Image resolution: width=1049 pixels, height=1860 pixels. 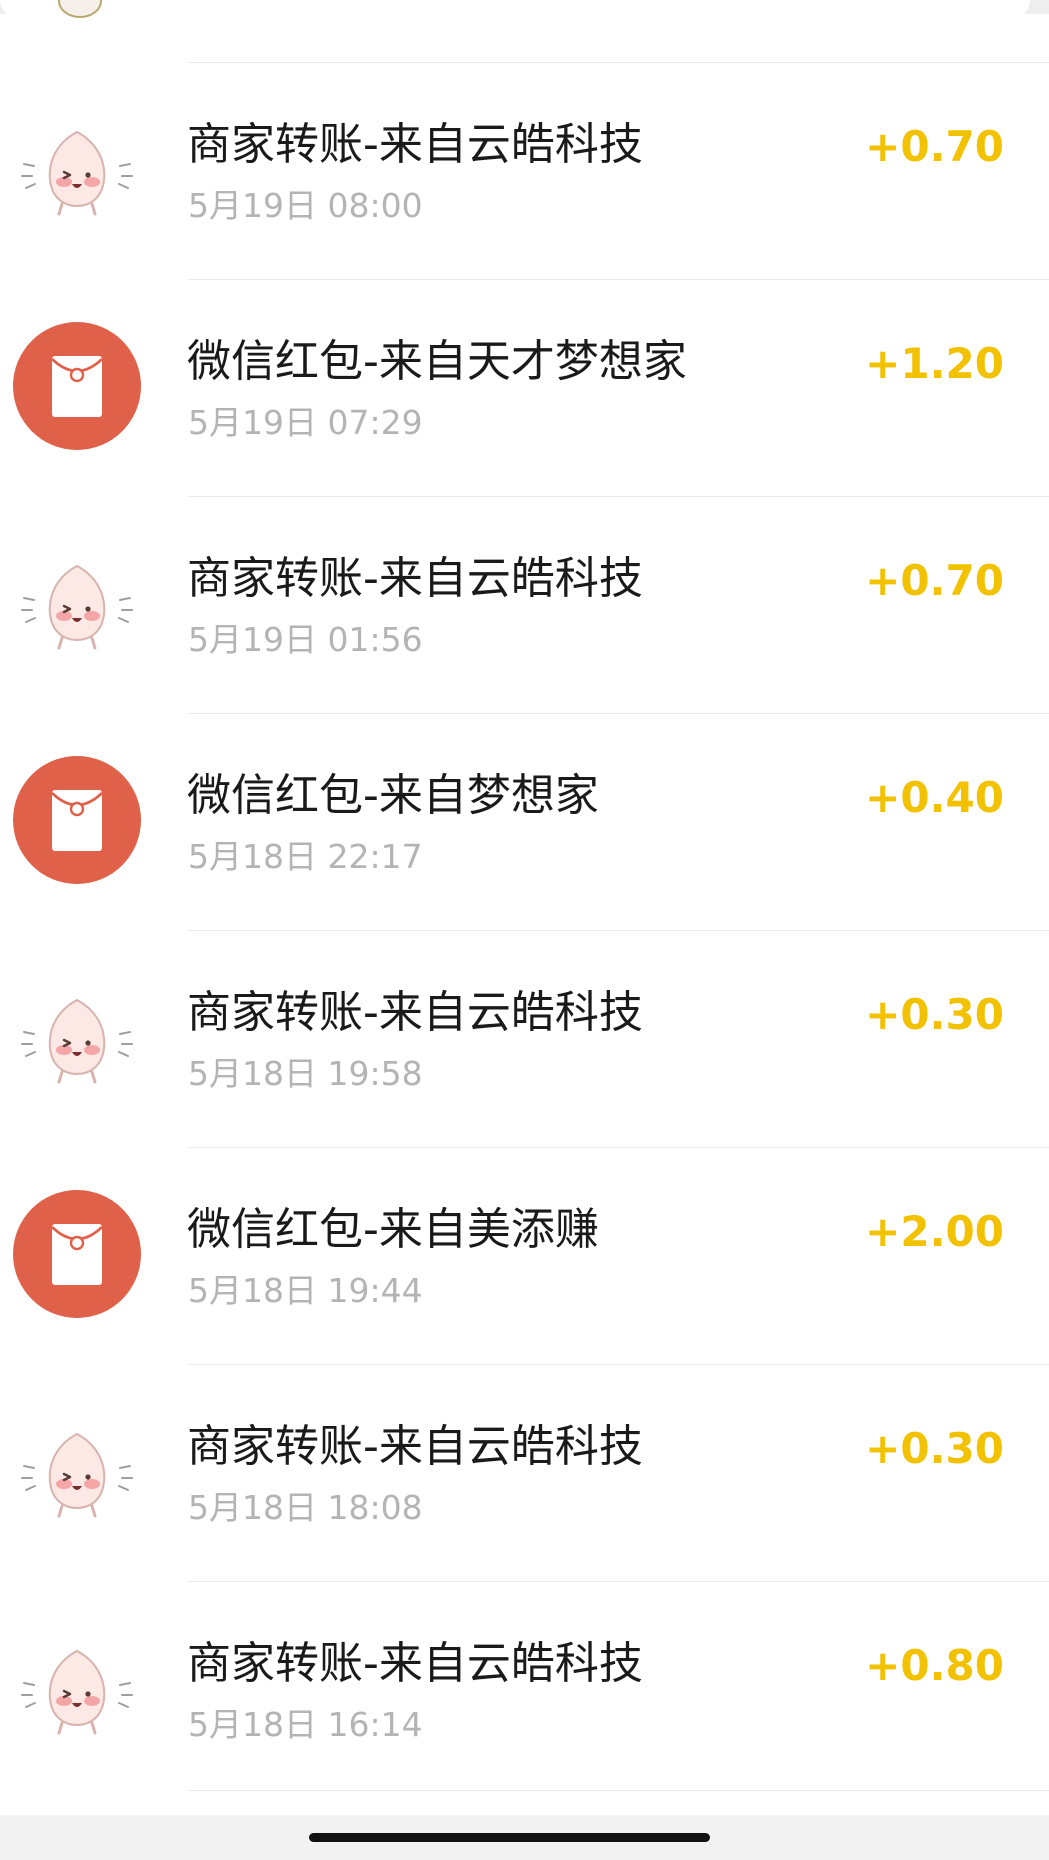 I want to click on transaction-amount: +2.00, so click(x=934, y=1231).